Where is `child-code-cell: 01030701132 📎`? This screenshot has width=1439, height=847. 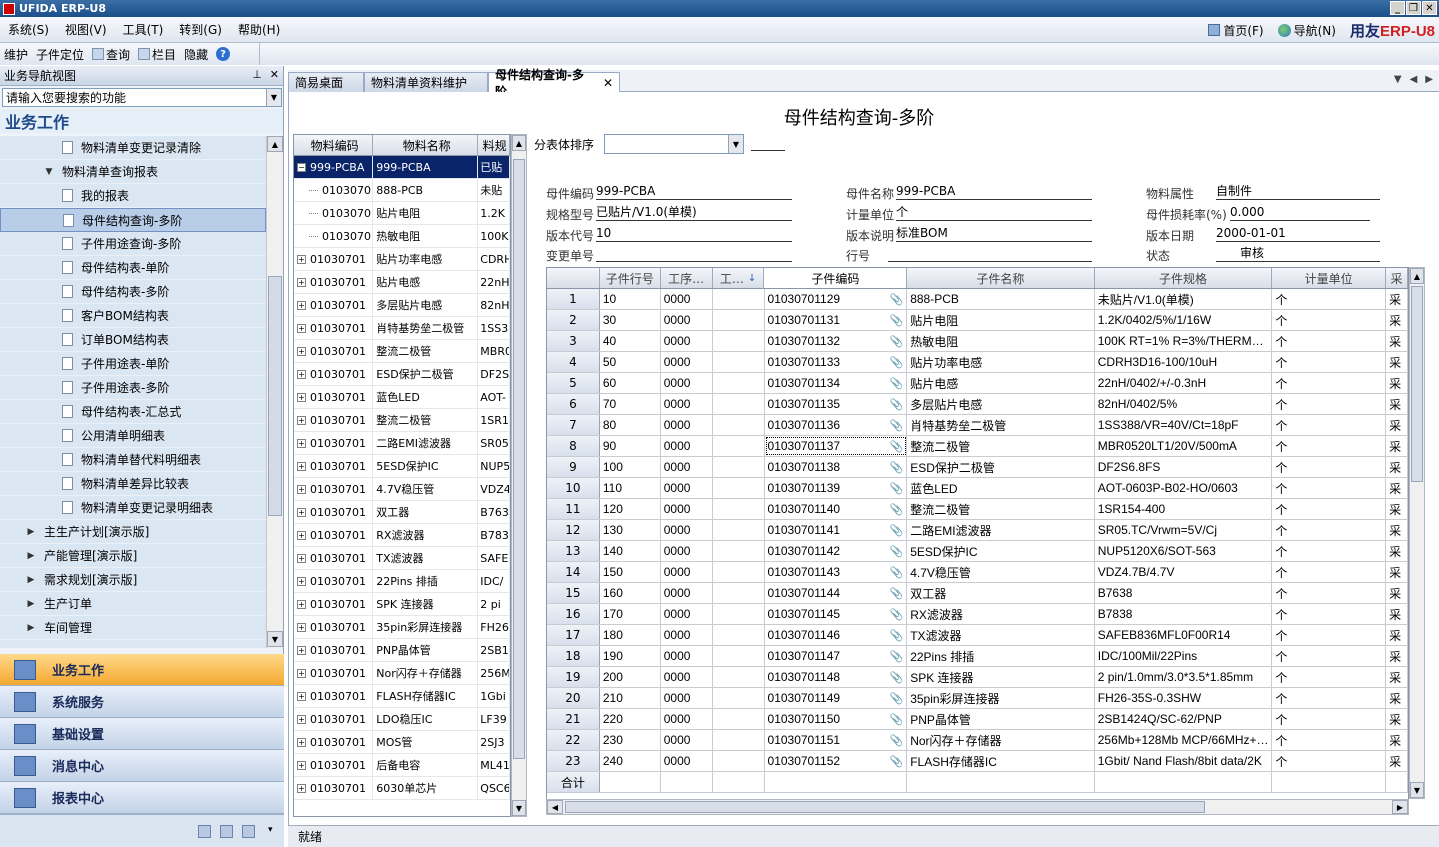
child-code-cell: 01030701132 📎 is located at coordinates (836, 341).